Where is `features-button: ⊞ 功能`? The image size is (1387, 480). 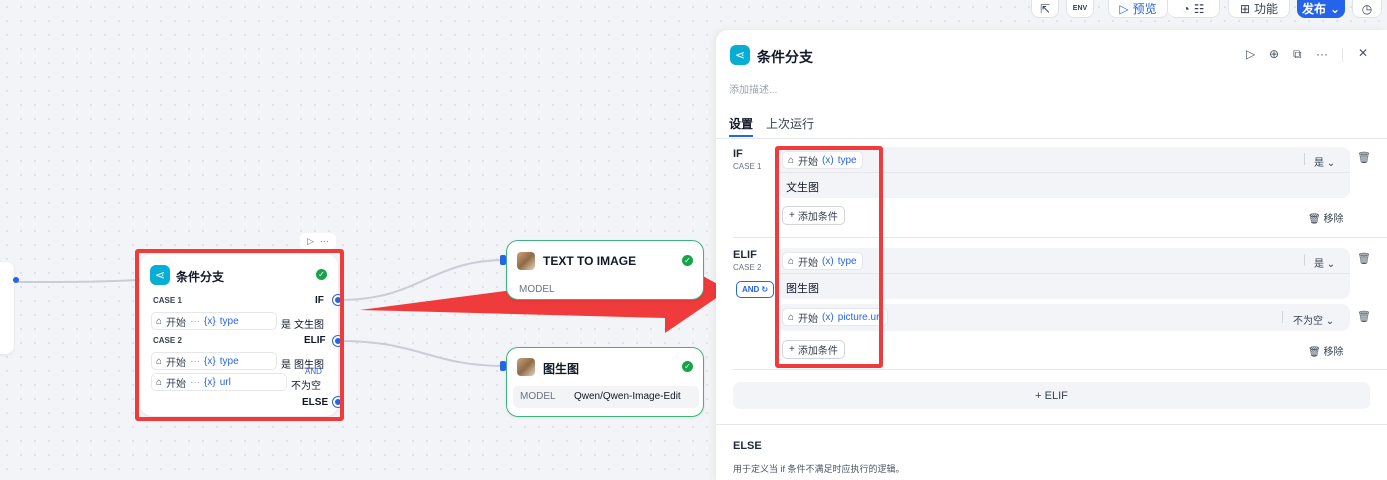
features-button: ⊞ 功能 is located at coordinates (1259, 9).